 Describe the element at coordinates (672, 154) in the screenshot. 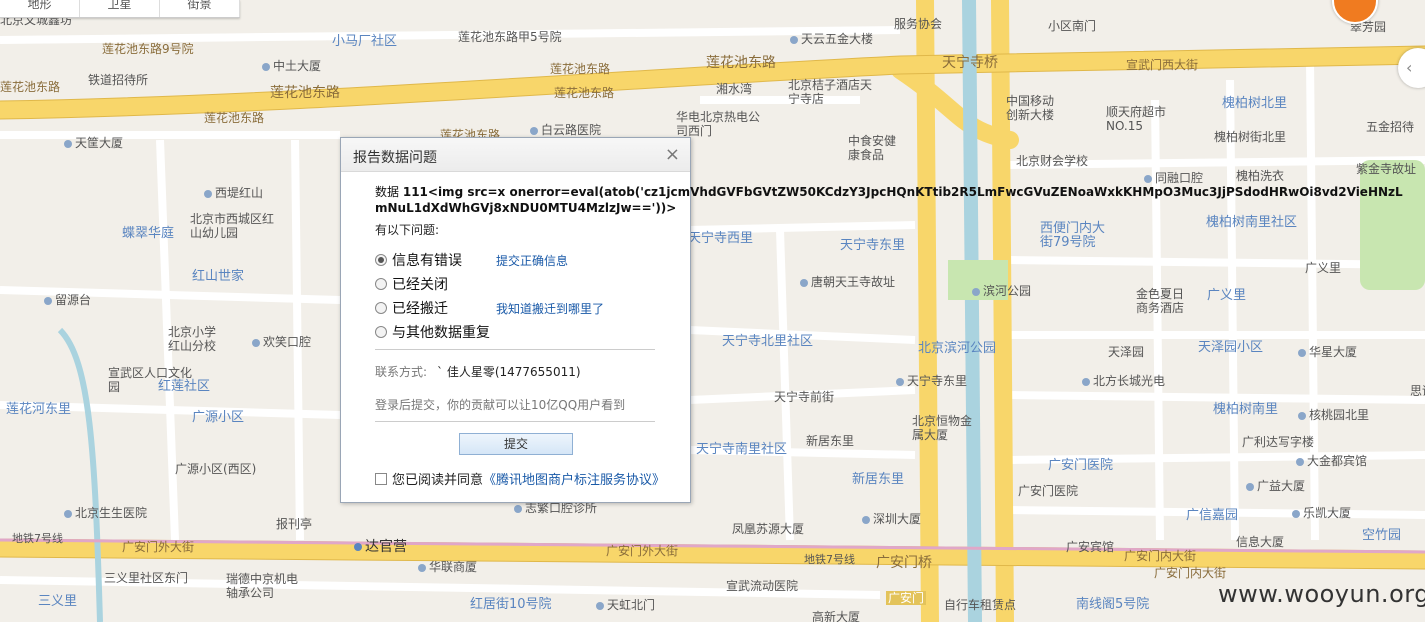

I see `close-icon: ×` at that location.